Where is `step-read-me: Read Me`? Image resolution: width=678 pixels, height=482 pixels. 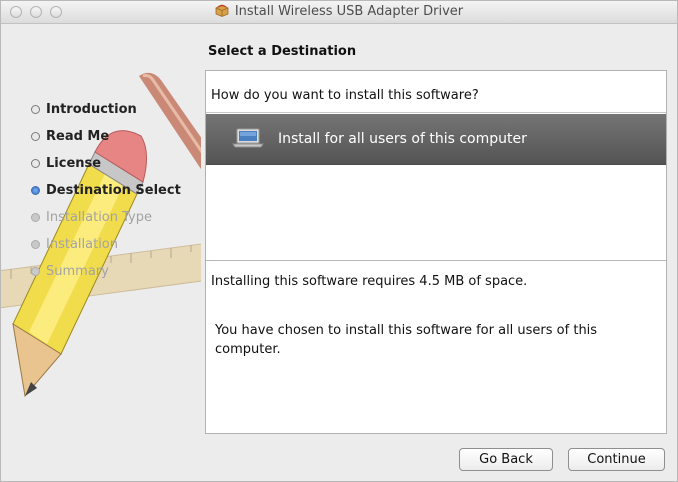 step-read-me: Read Me is located at coordinates (106, 136).